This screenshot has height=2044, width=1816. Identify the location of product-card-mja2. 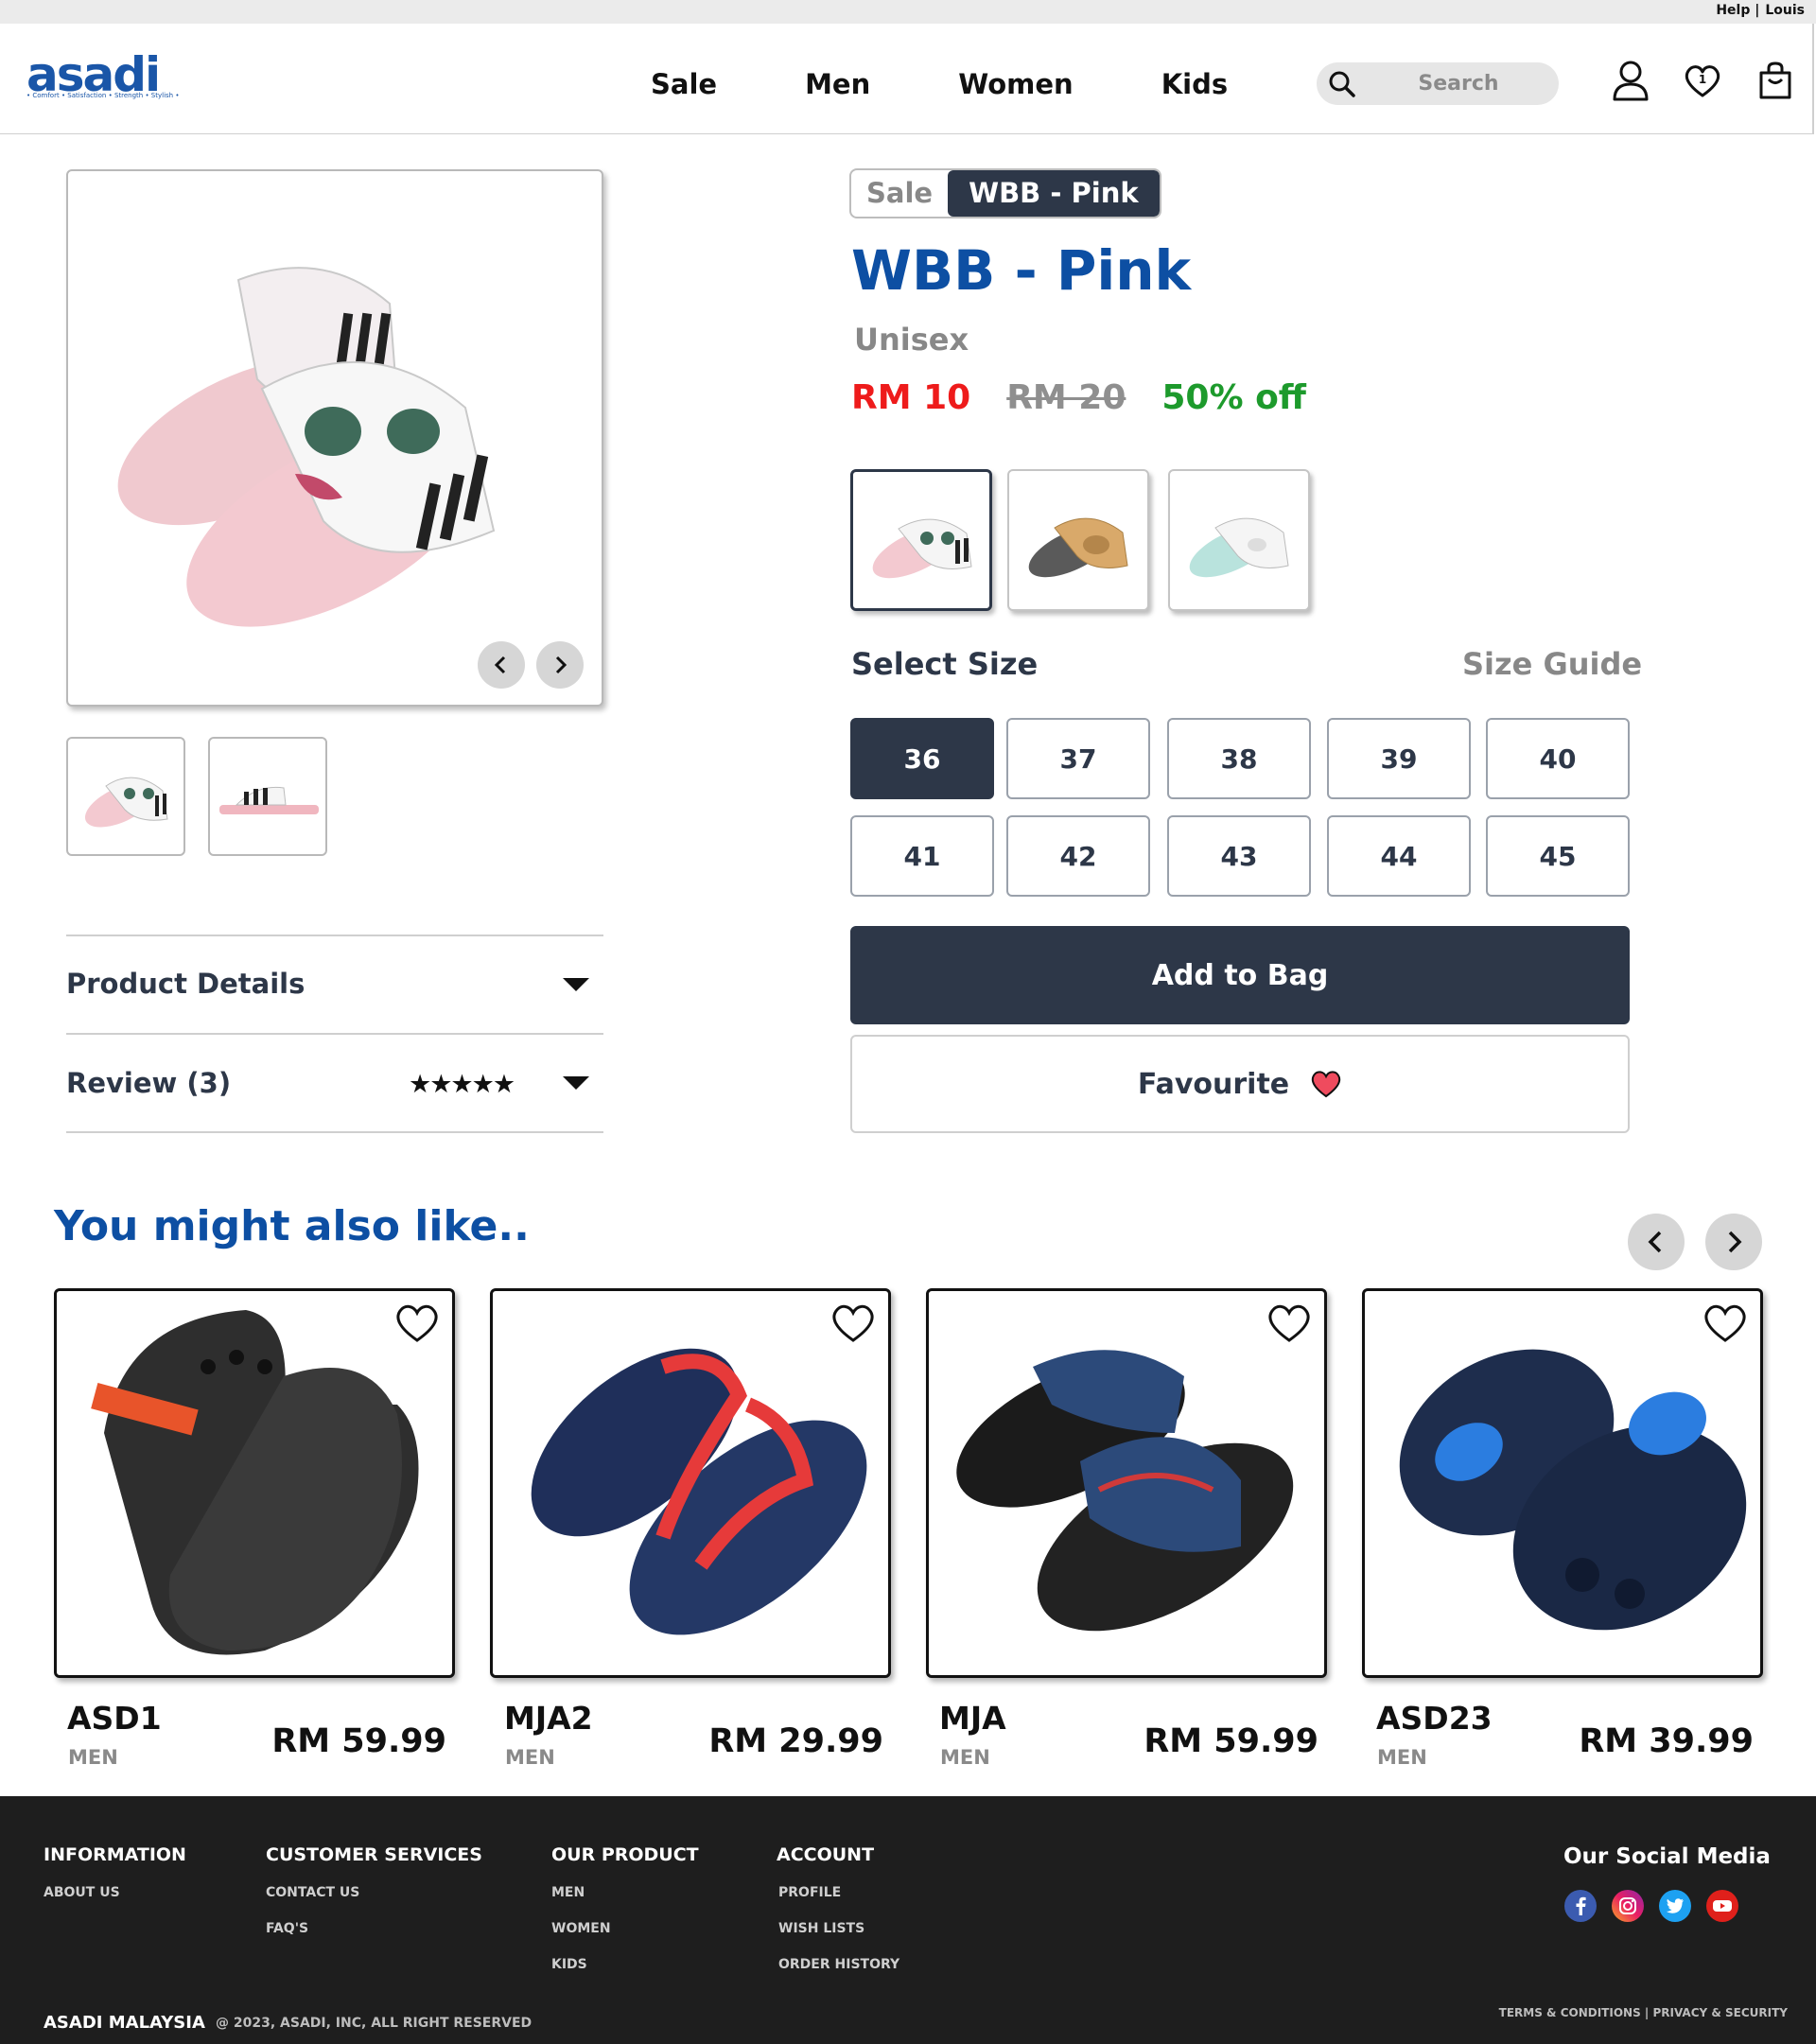
(690, 1483).